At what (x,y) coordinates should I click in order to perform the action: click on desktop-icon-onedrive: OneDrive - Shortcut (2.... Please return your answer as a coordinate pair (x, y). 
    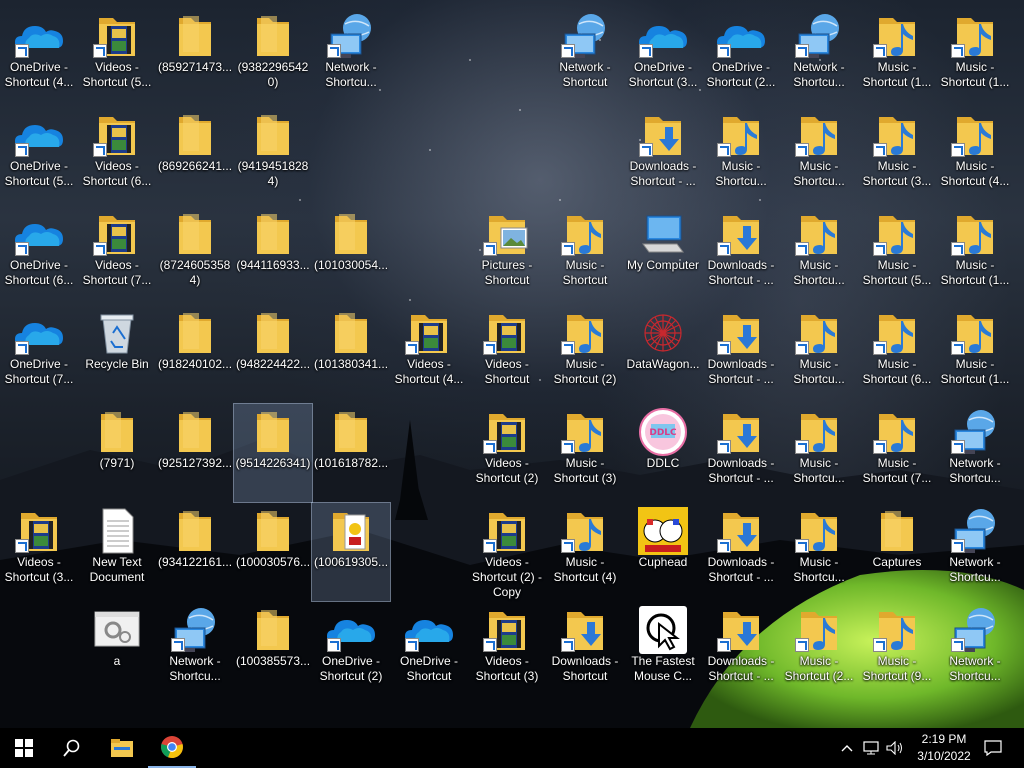
    Looking at the image, I should click on (741, 57).